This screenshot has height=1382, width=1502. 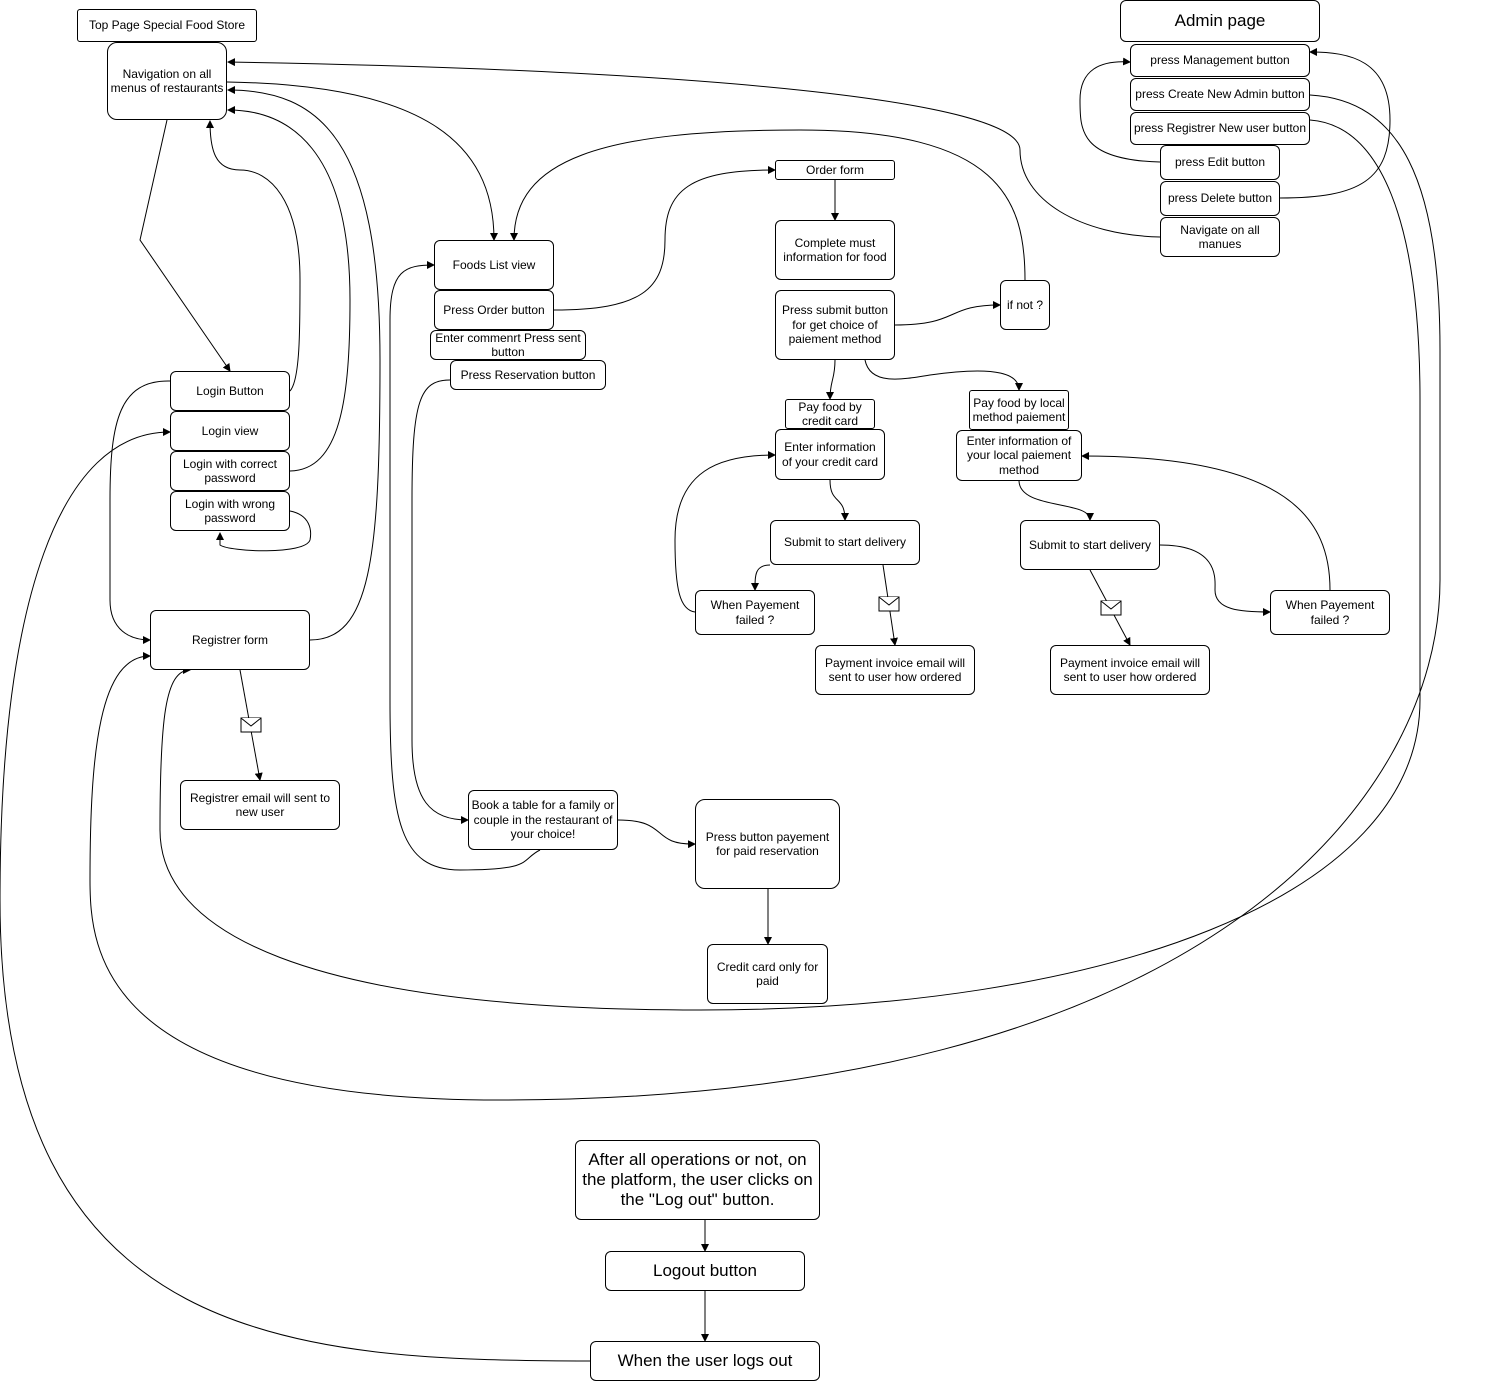 I want to click on node-pay-local: Pay food by local method paiement, so click(x=1019, y=410).